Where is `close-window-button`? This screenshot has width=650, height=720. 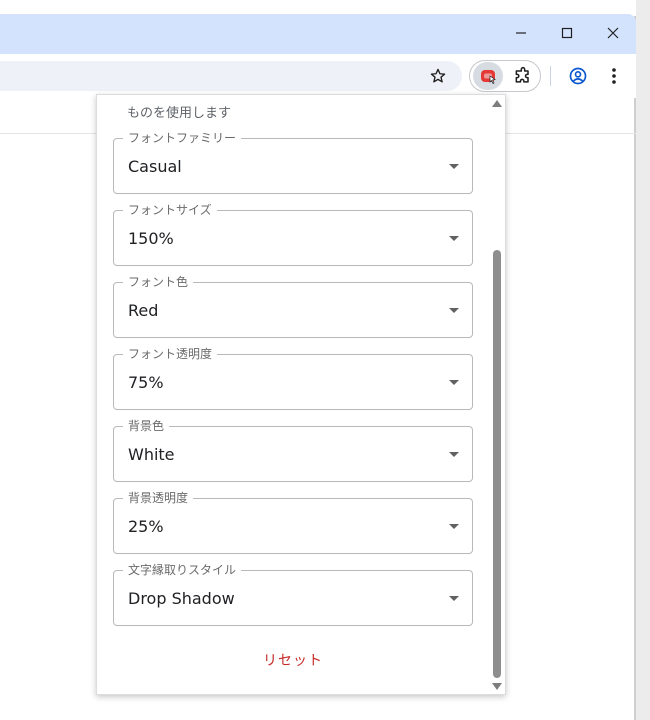 close-window-button is located at coordinates (613, 33).